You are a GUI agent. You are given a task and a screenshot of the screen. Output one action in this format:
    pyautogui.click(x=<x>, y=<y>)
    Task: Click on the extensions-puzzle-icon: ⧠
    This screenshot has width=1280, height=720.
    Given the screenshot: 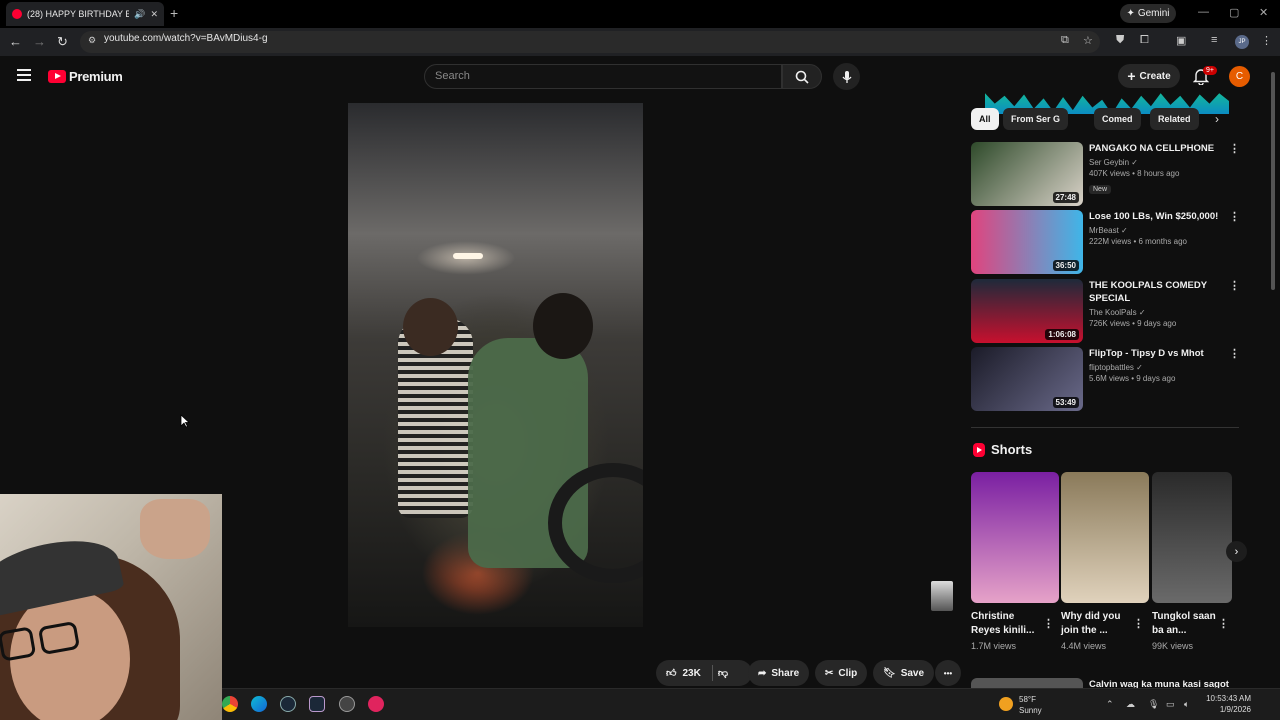 What is the action you would take?
    pyautogui.click(x=1144, y=40)
    